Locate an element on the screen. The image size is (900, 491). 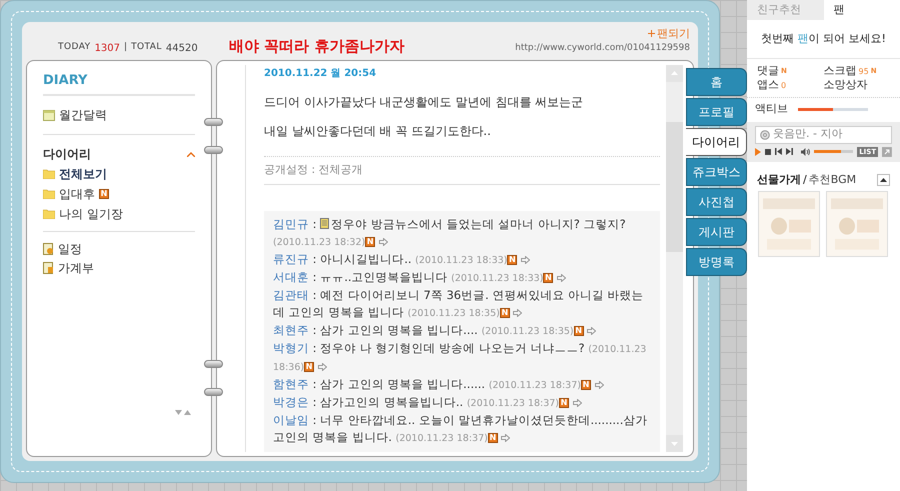
nav-tab: 쥬크박스 is located at coordinates (716, 172).